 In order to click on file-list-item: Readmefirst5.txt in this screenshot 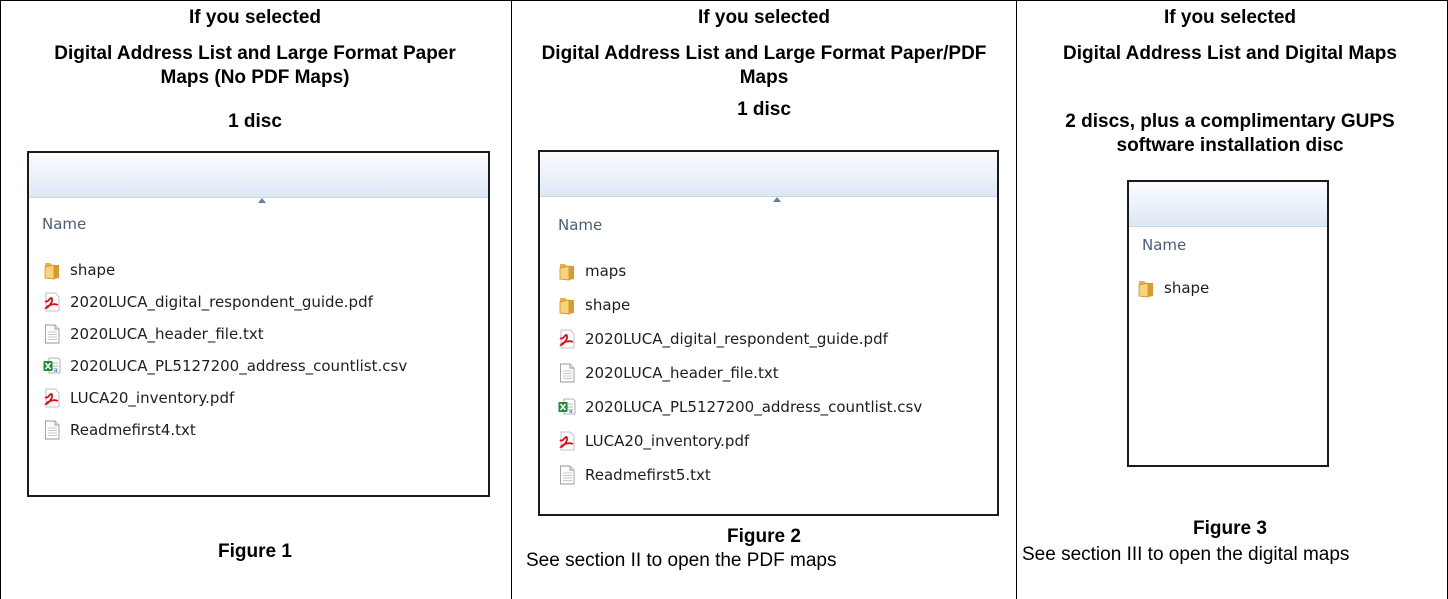, I will do `click(634, 475)`.